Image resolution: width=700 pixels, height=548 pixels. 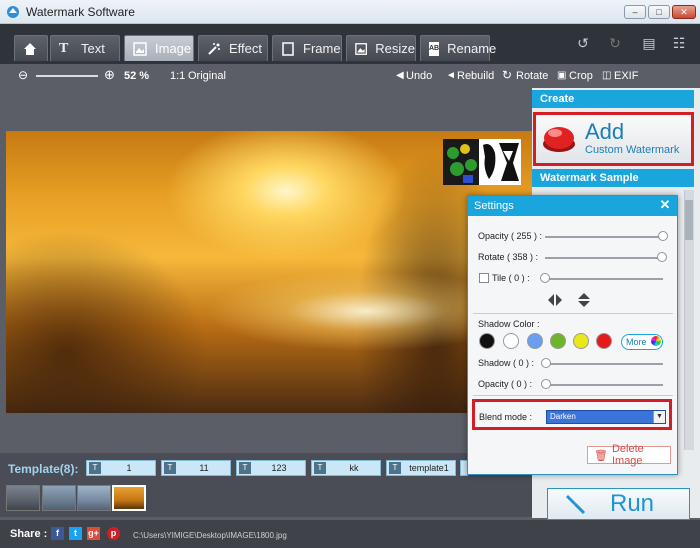 I want to click on status-bar, so click(x=350, y=534).